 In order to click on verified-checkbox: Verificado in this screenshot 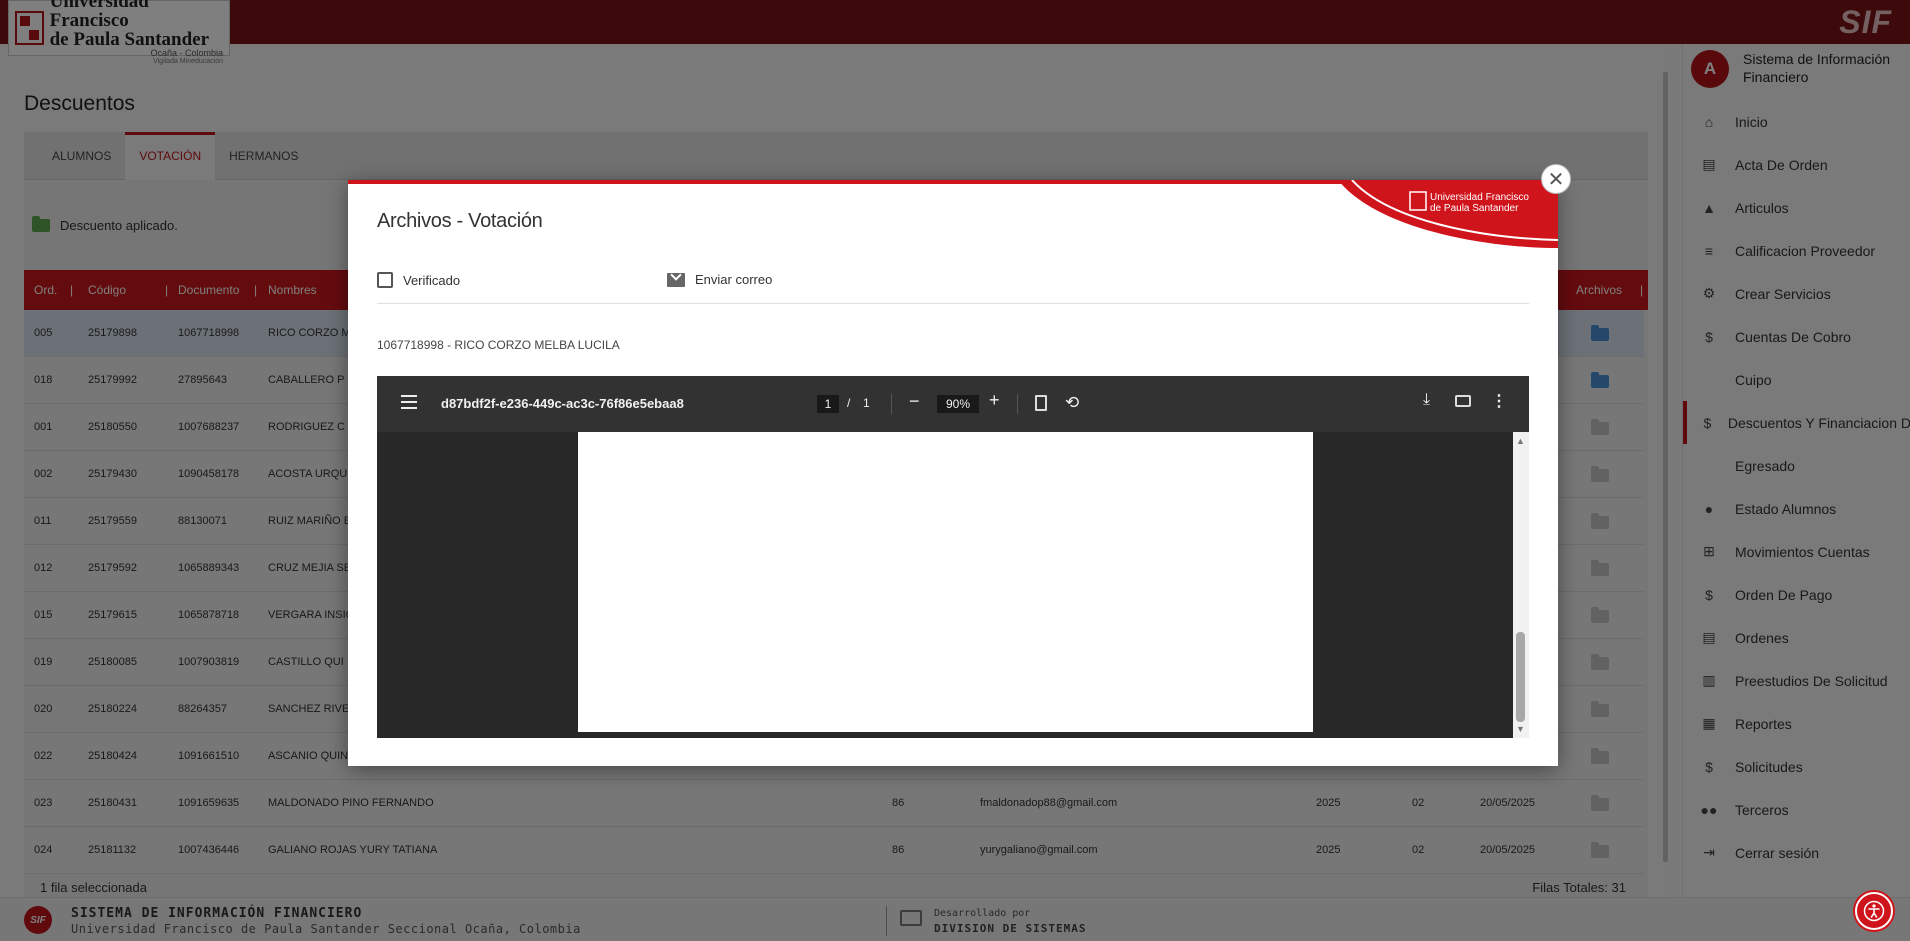, I will do `click(418, 280)`.